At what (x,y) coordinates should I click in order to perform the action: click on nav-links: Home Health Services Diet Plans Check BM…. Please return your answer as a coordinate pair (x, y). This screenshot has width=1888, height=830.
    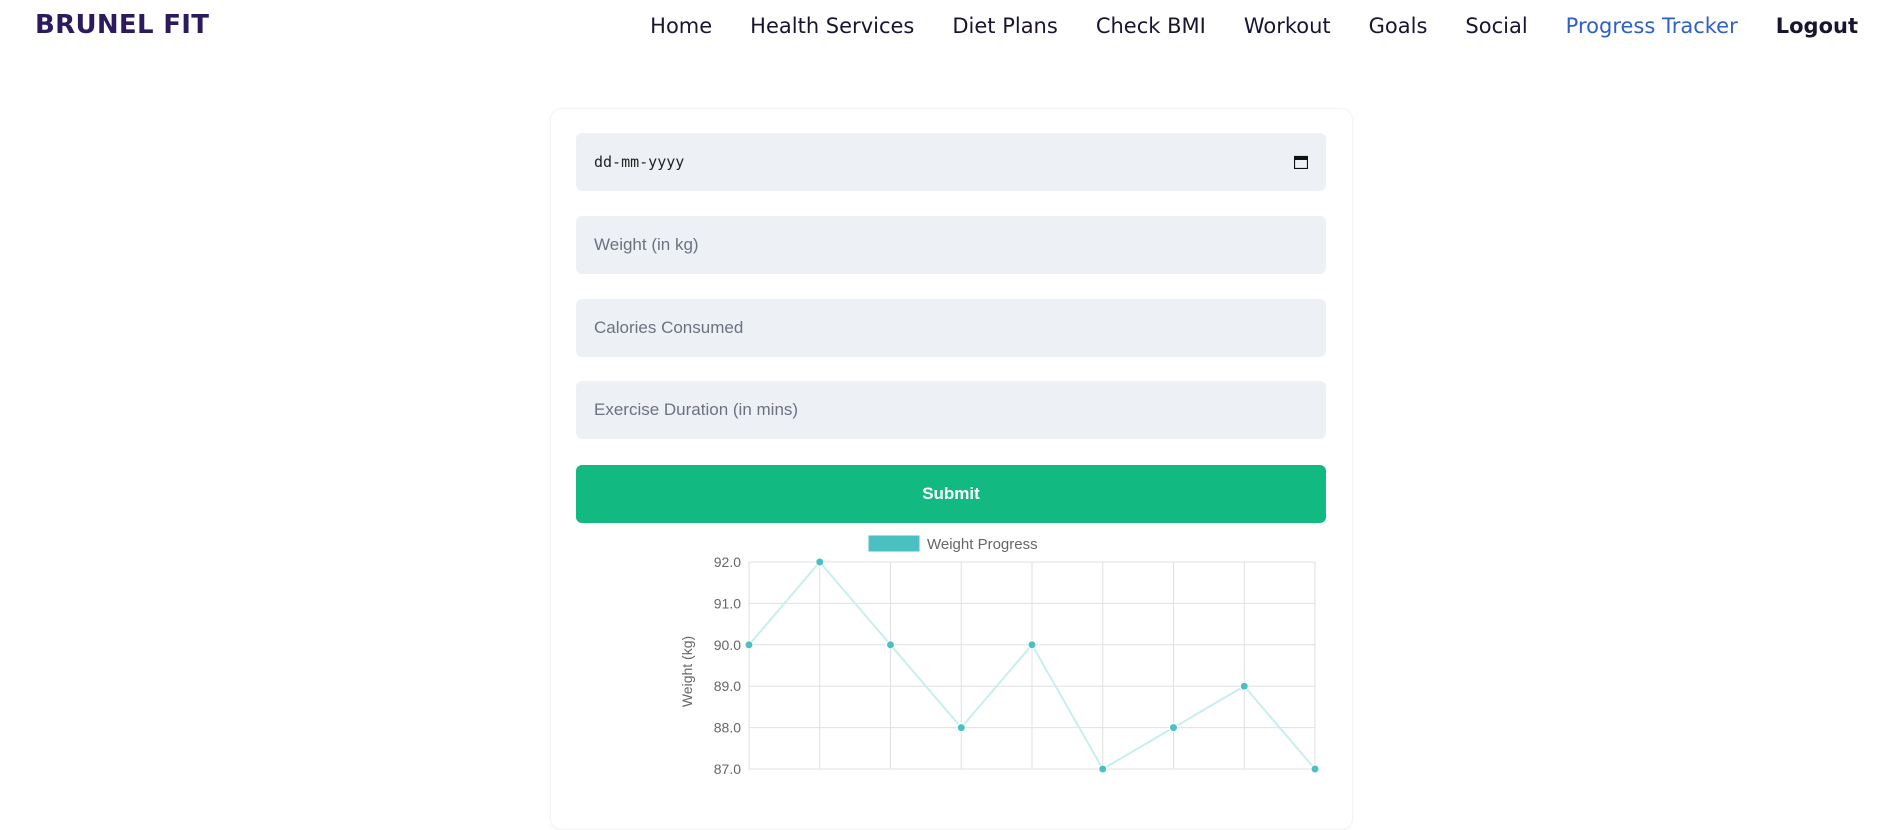
    Looking at the image, I should click on (1254, 26).